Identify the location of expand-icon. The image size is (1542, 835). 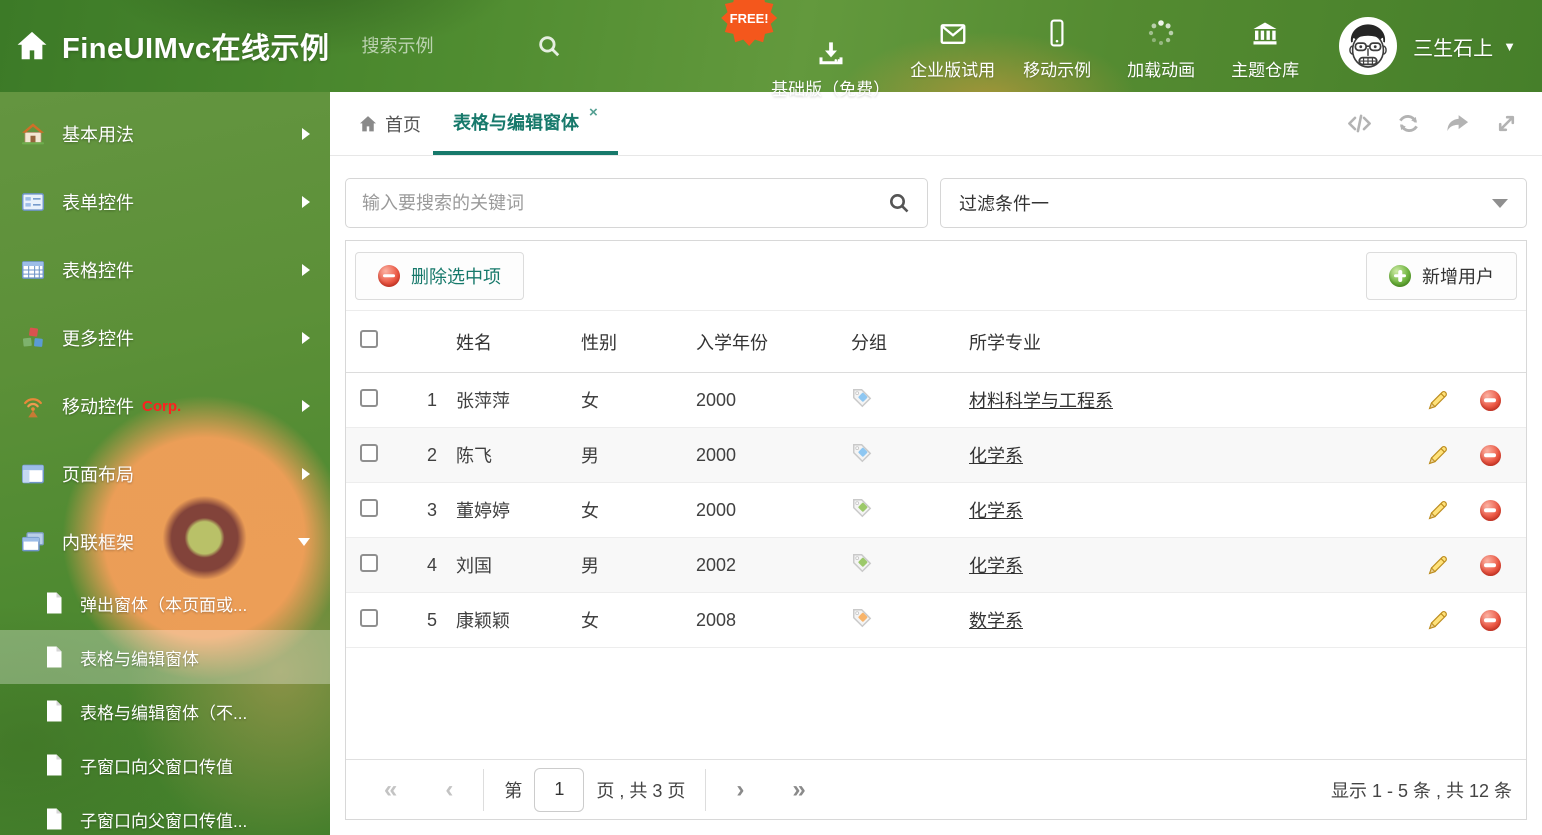
(1506, 123).